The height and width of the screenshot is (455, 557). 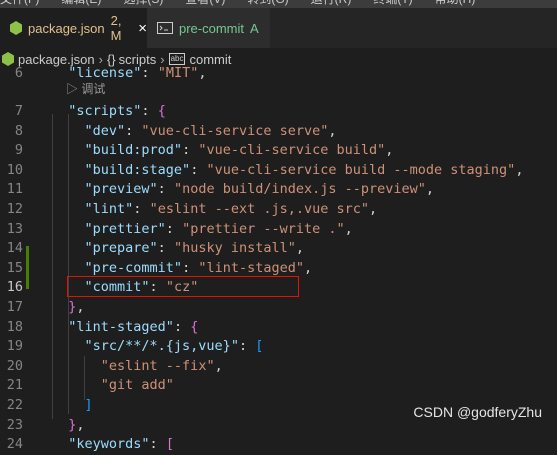 I want to click on code-token: "prepare", so click(x=121, y=248).